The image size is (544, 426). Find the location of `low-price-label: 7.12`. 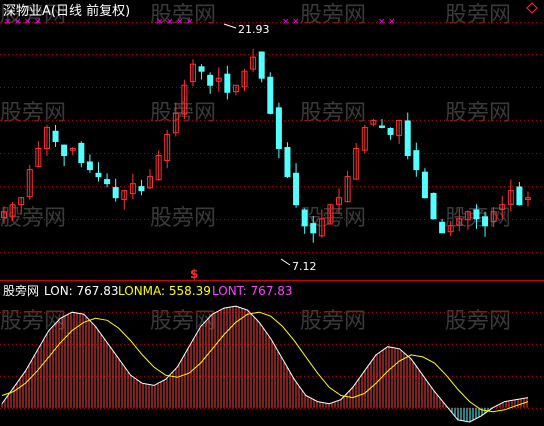

low-price-label: 7.12 is located at coordinates (304, 266).